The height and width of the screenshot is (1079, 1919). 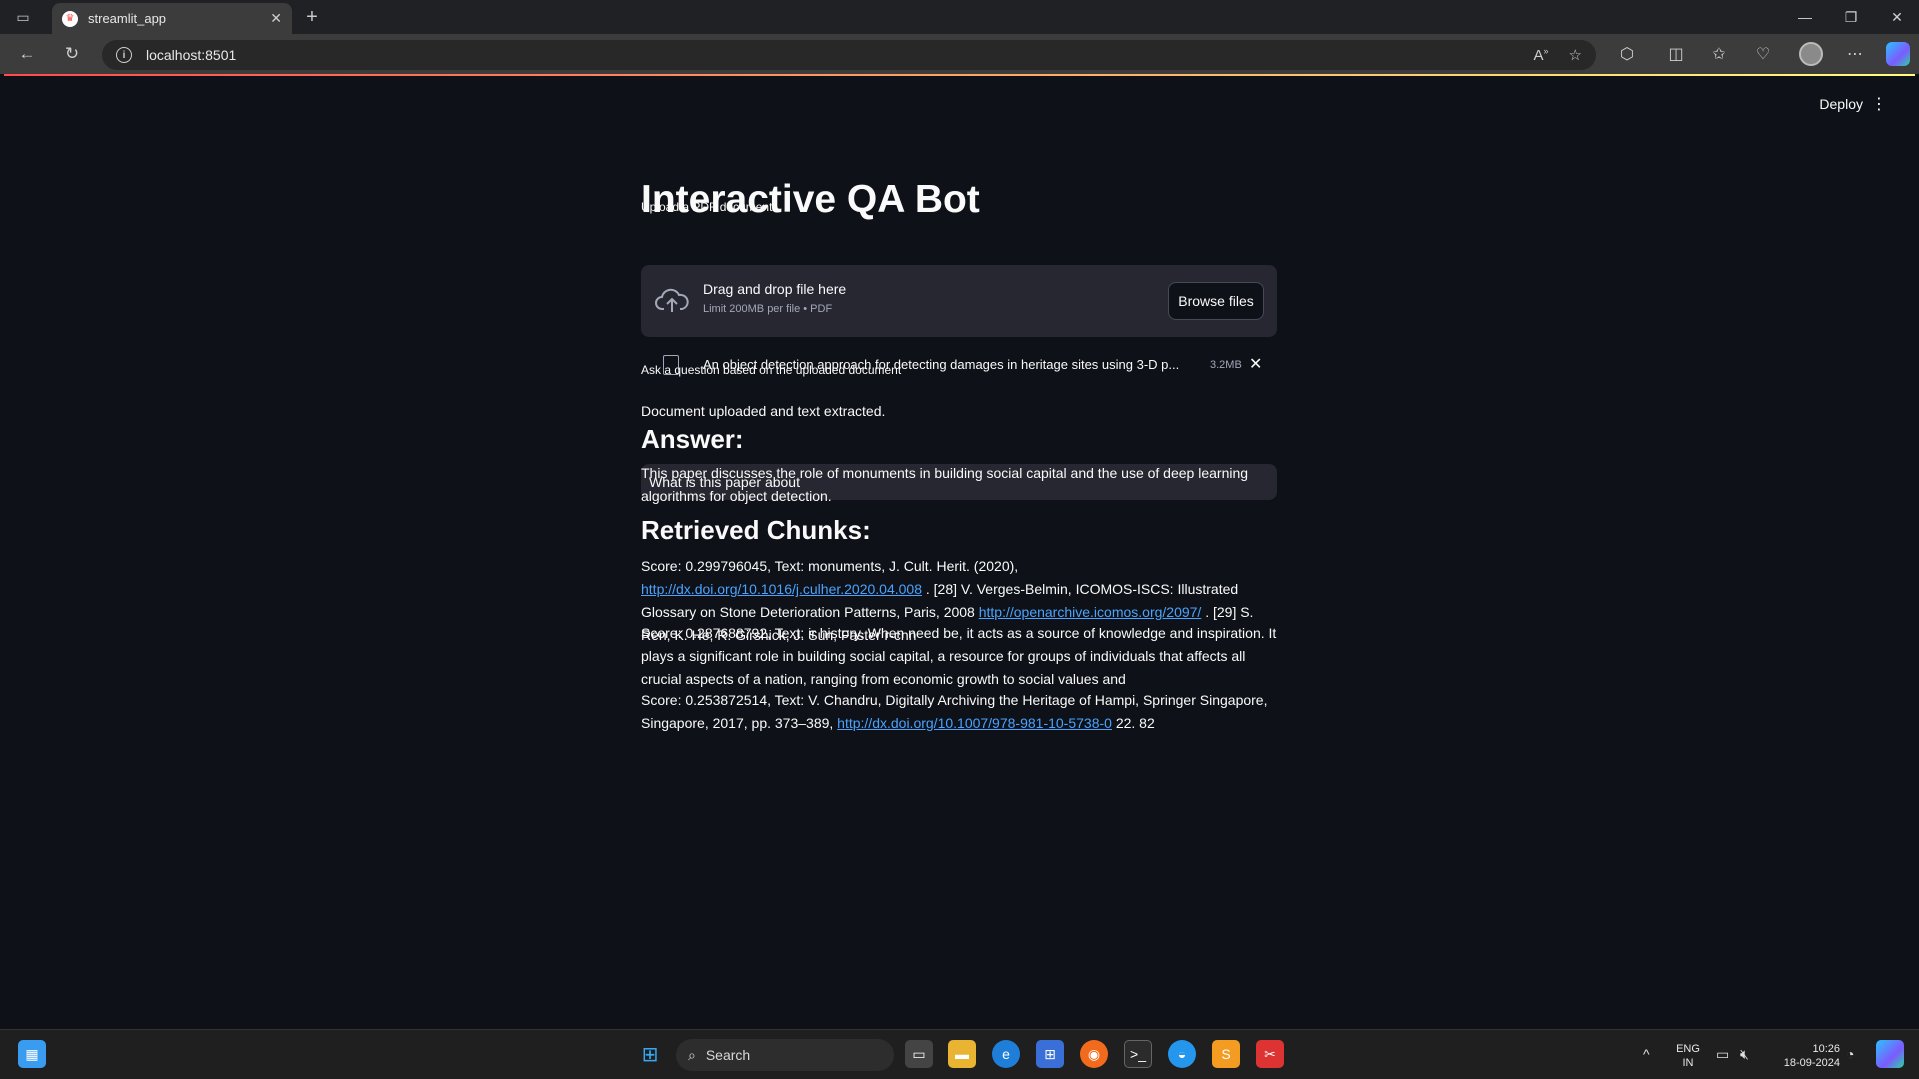 What do you see at coordinates (1722, 1054) in the screenshot?
I see `network-icon: ▭` at bounding box center [1722, 1054].